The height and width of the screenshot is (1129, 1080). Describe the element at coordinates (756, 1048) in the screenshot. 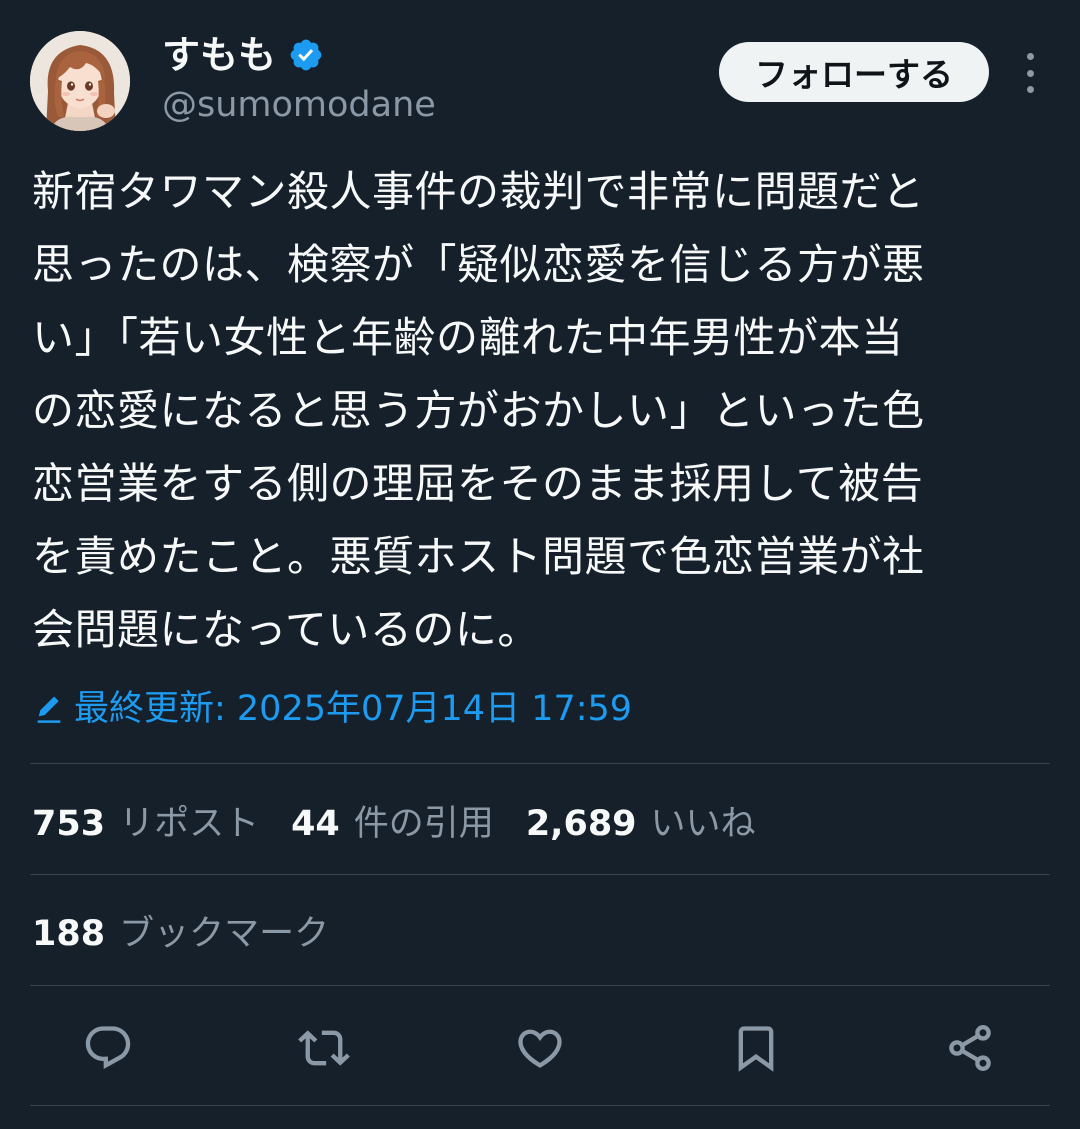

I see `bookmark-icon` at that location.